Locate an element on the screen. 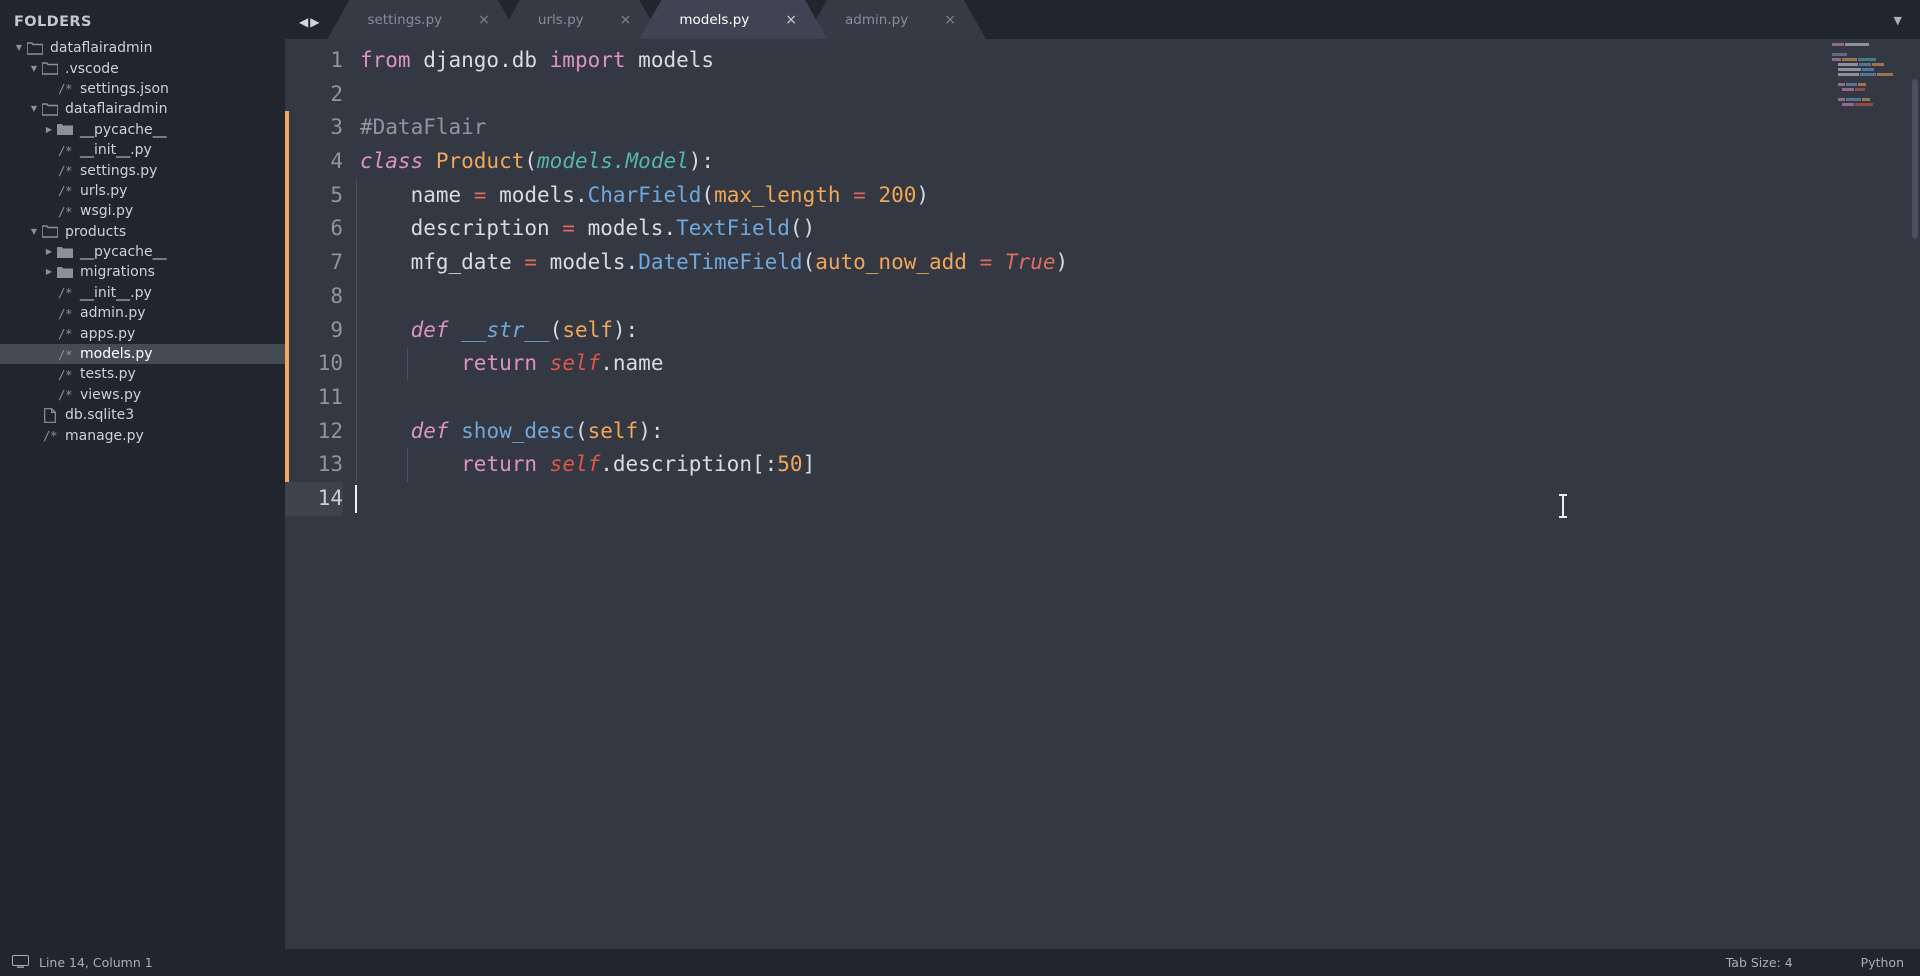 This screenshot has height=976, width=1920. line-number: 10 is located at coordinates (330, 363).